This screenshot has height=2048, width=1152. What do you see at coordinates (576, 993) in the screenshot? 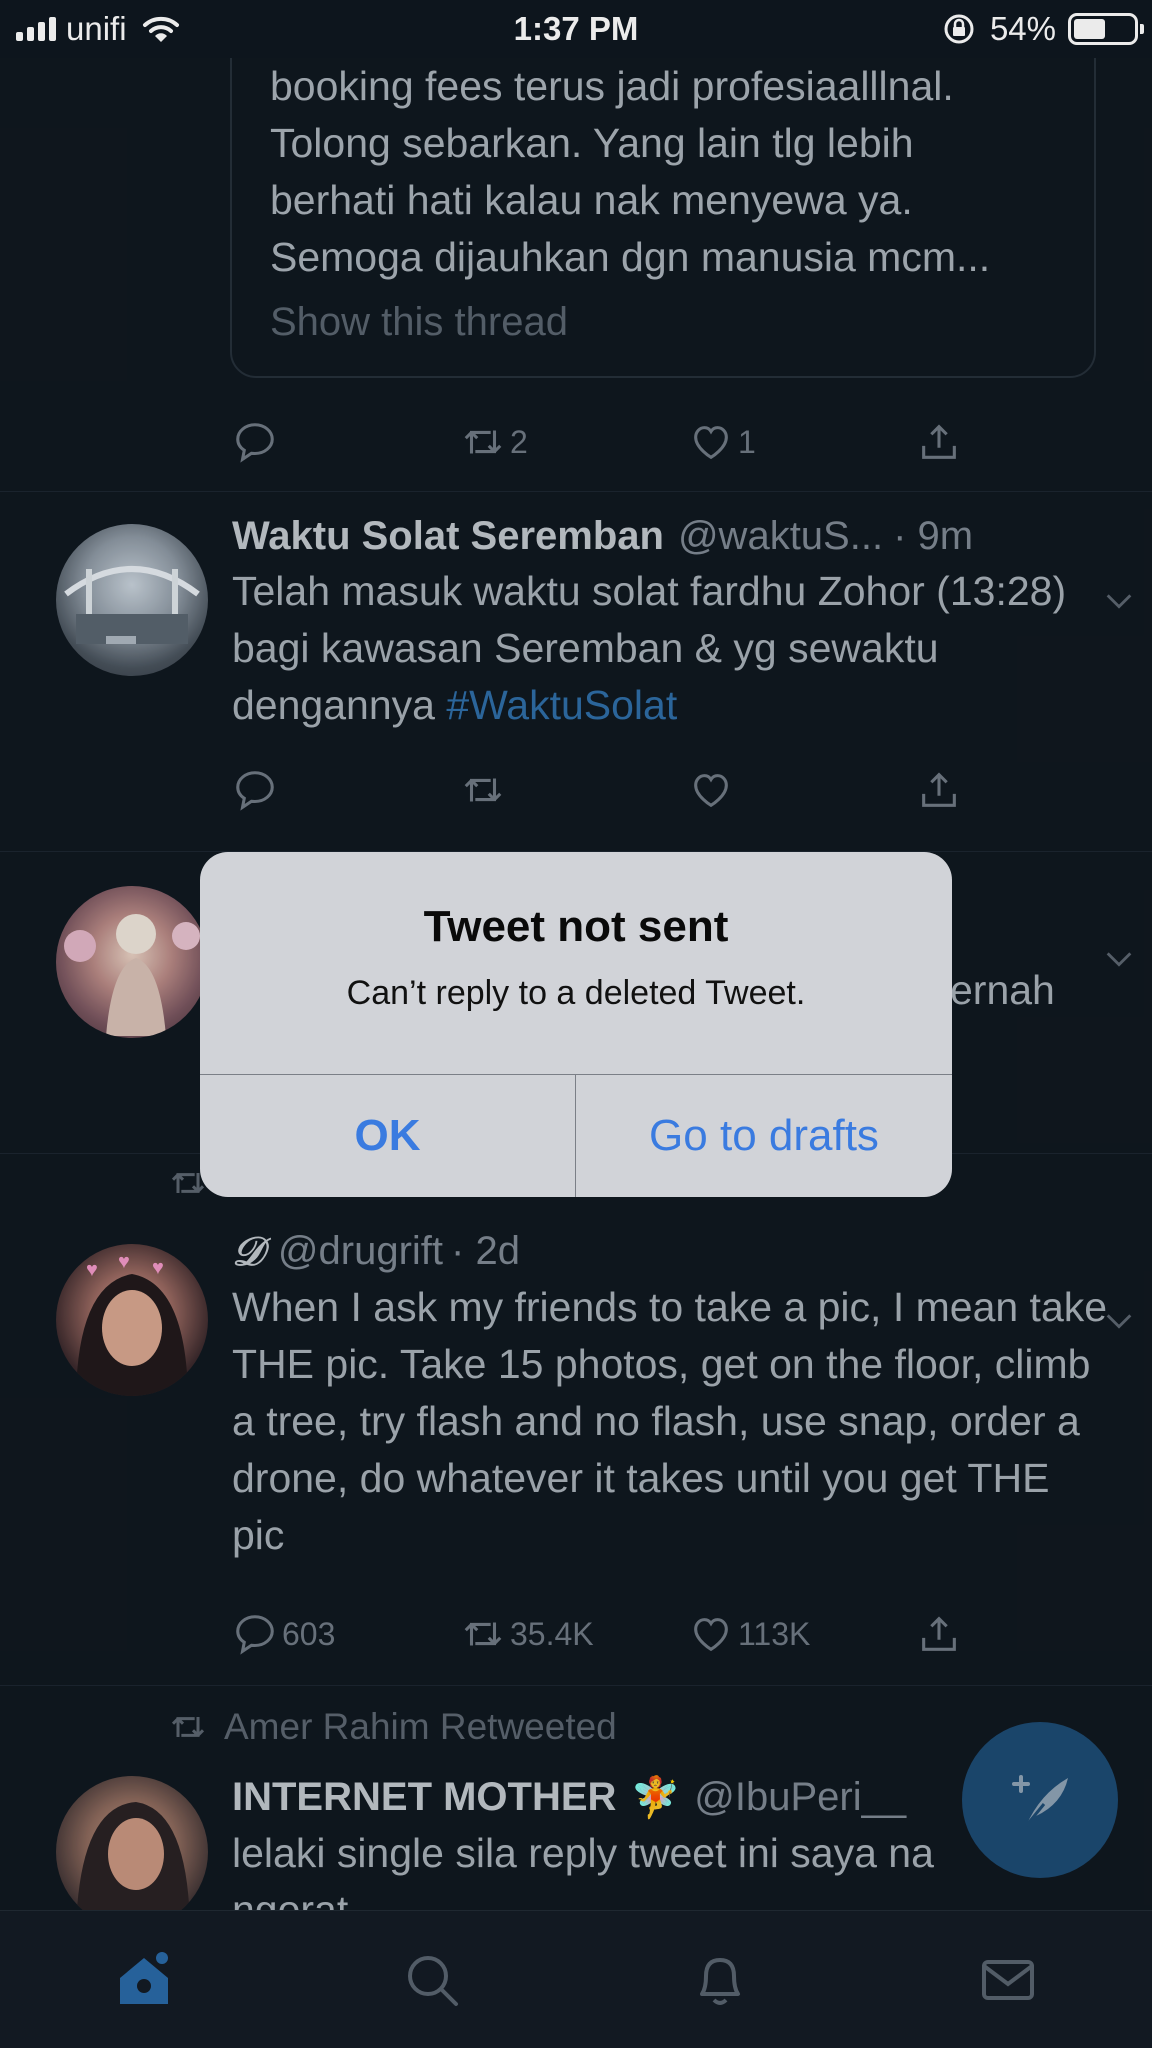
I see `dialog-message: Can’t reply to a deleted Tweet.` at bounding box center [576, 993].